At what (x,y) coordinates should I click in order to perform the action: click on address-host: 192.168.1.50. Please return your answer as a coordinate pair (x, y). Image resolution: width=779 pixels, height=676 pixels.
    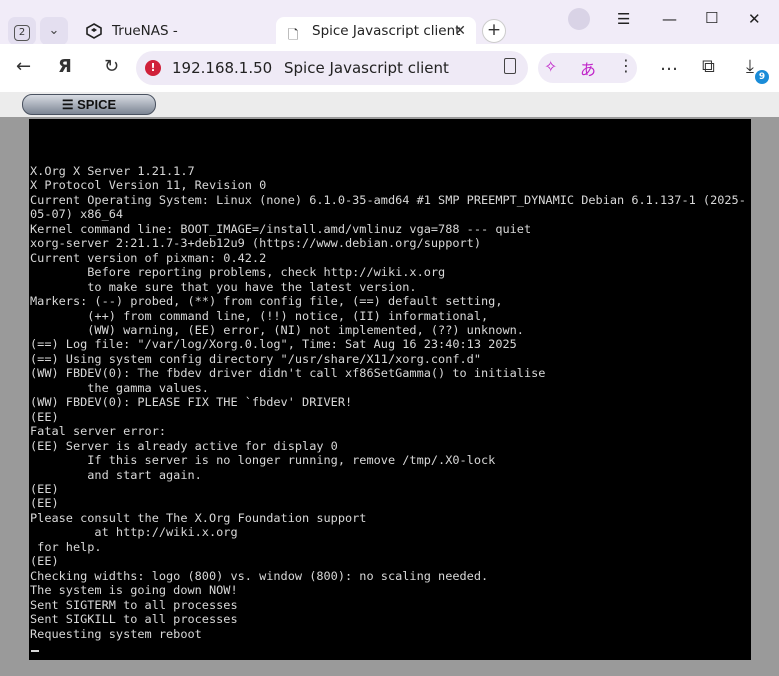
    Looking at the image, I should click on (222, 68).